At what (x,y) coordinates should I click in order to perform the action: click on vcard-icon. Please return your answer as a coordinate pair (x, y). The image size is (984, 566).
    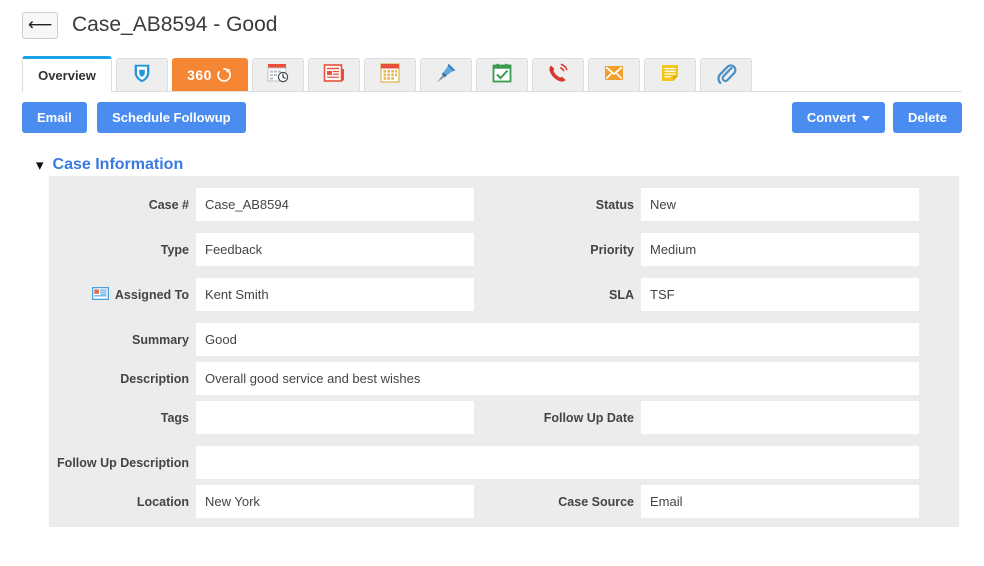
    Looking at the image, I should click on (100, 294).